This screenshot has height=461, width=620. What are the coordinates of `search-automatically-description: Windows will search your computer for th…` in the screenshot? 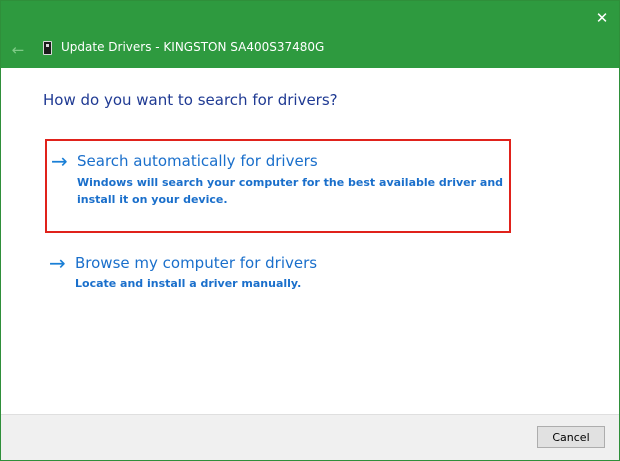 It's located at (290, 191).